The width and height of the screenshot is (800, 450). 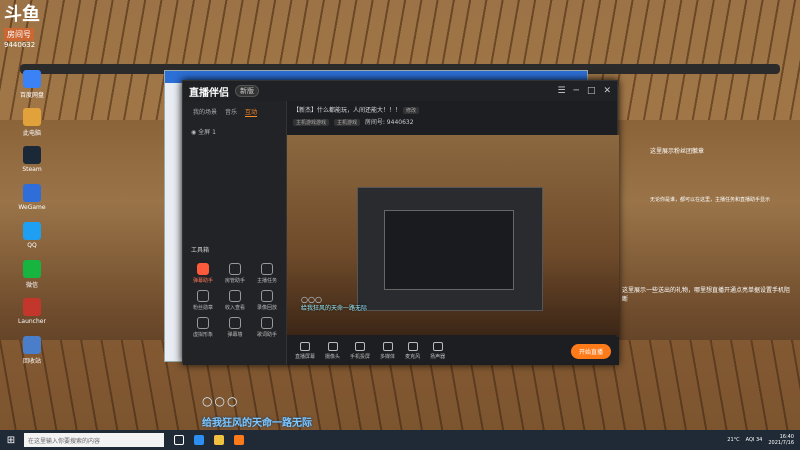 I want to click on source-button: 麦克风, so click(x=412, y=351).